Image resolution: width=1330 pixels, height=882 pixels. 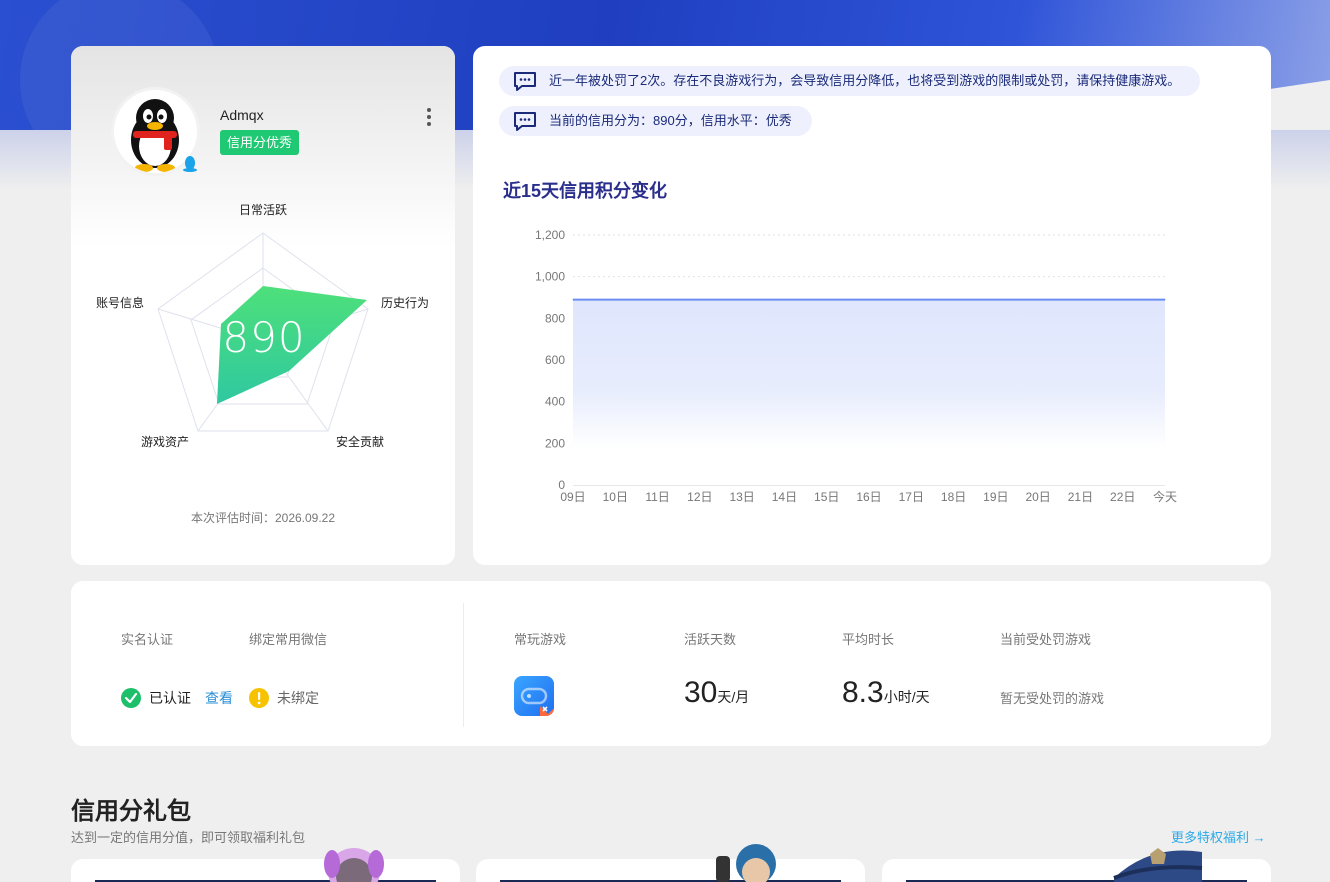 What do you see at coordinates (165, 442) in the screenshot?
I see `radar-label-assets: 游戏资产` at bounding box center [165, 442].